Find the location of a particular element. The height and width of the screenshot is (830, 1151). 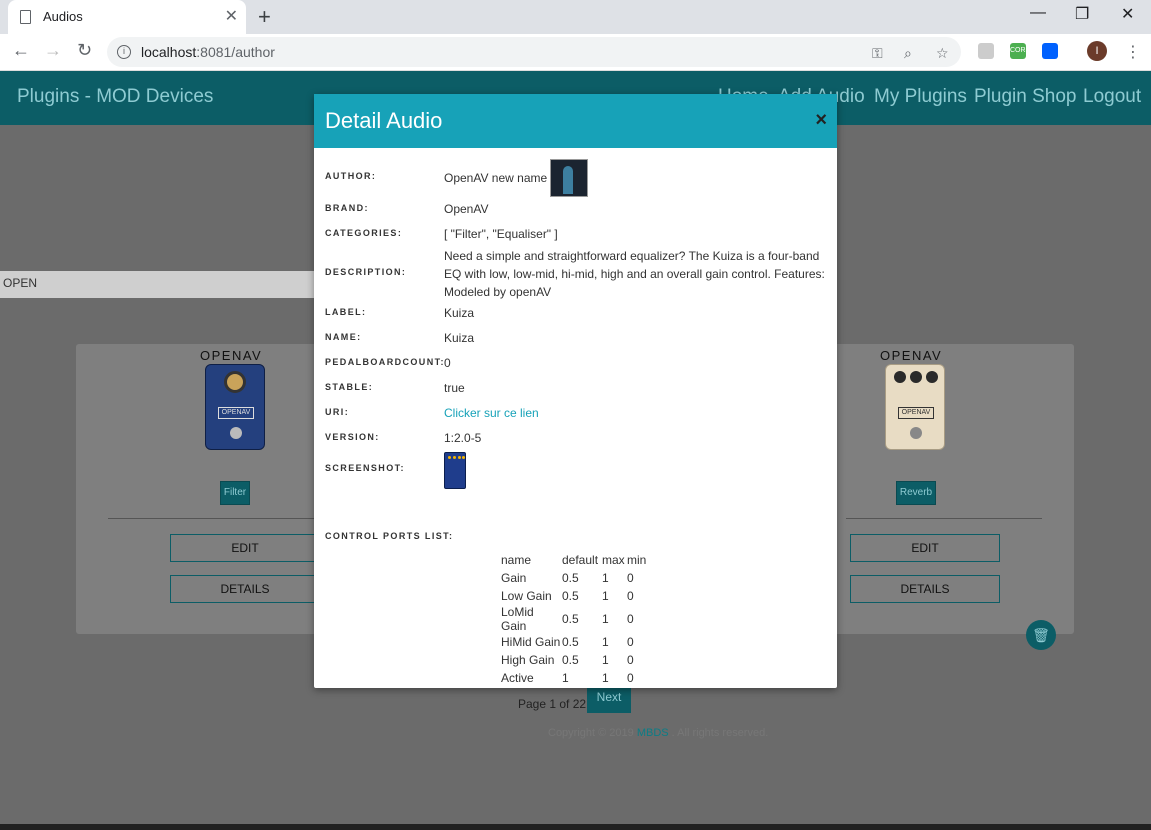

column-header: default is located at coordinates (580, 560).